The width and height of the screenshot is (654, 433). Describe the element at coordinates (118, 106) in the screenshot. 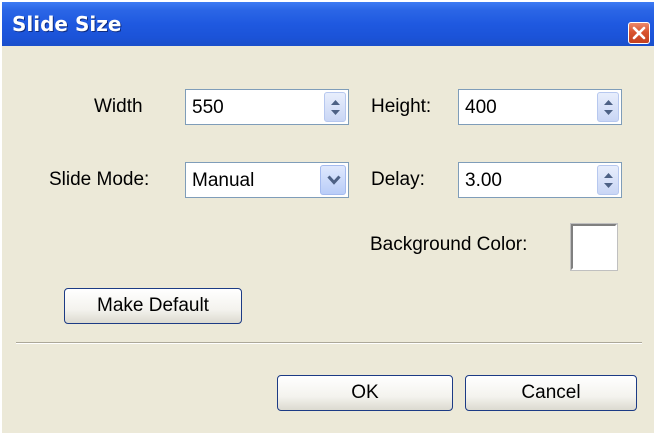

I see `width-label: Width` at that location.